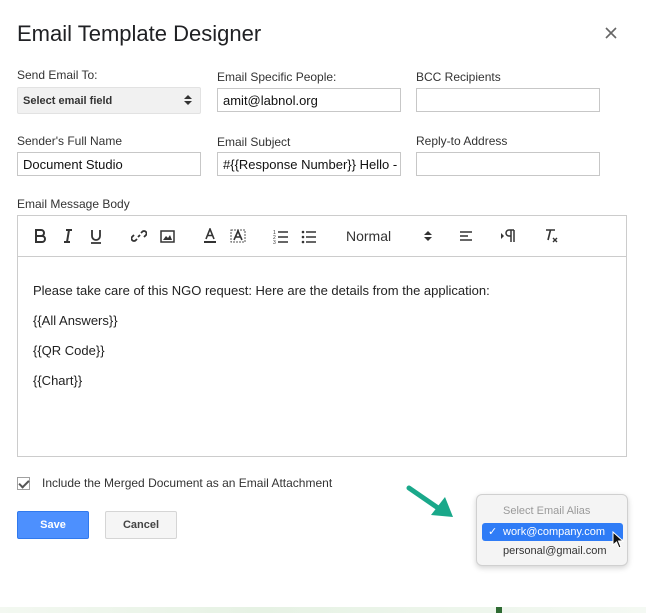 The height and width of the screenshot is (613, 646). Describe the element at coordinates (254, 142) in the screenshot. I see `subject-label: Email Subject` at that location.